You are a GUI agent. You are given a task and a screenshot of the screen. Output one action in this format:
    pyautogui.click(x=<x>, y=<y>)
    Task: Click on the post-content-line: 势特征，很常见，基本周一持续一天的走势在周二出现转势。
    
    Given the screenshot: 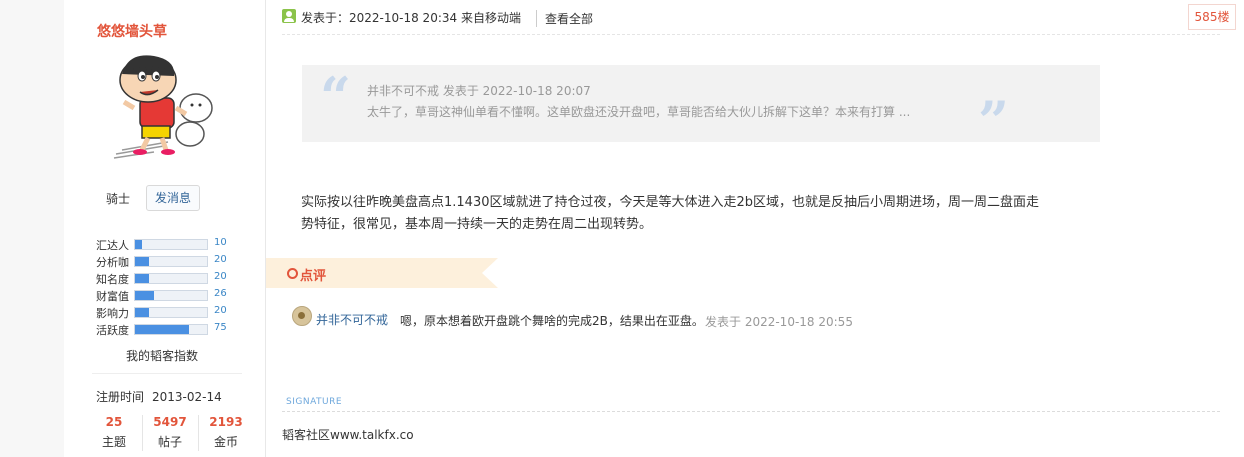 What is the action you would take?
    pyautogui.click(x=477, y=224)
    